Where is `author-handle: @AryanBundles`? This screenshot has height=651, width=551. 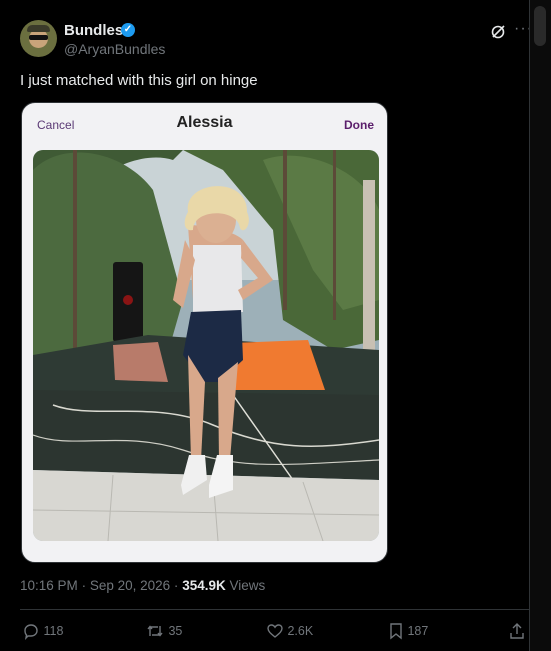
author-handle: @AryanBundles is located at coordinates (114, 49).